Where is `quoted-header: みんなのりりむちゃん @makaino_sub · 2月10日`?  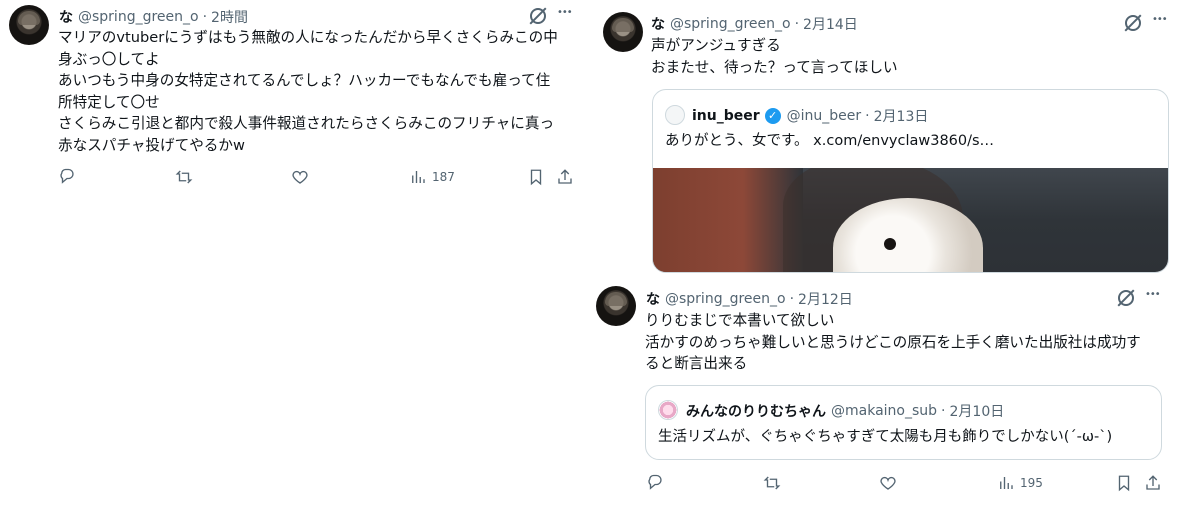
quoted-header: みんなのりりむちゃん @makaino_sub · 2月10日 is located at coordinates (845, 411).